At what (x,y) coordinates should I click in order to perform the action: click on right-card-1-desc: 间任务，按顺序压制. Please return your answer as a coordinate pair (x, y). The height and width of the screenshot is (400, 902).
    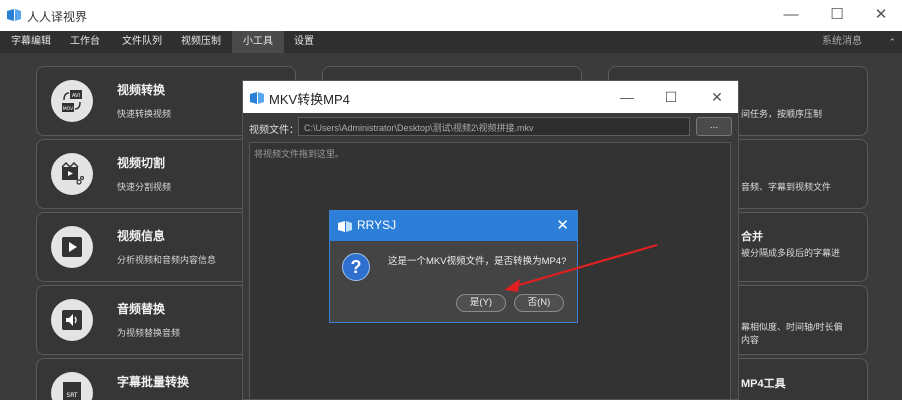
    Looking at the image, I should click on (782, 114).